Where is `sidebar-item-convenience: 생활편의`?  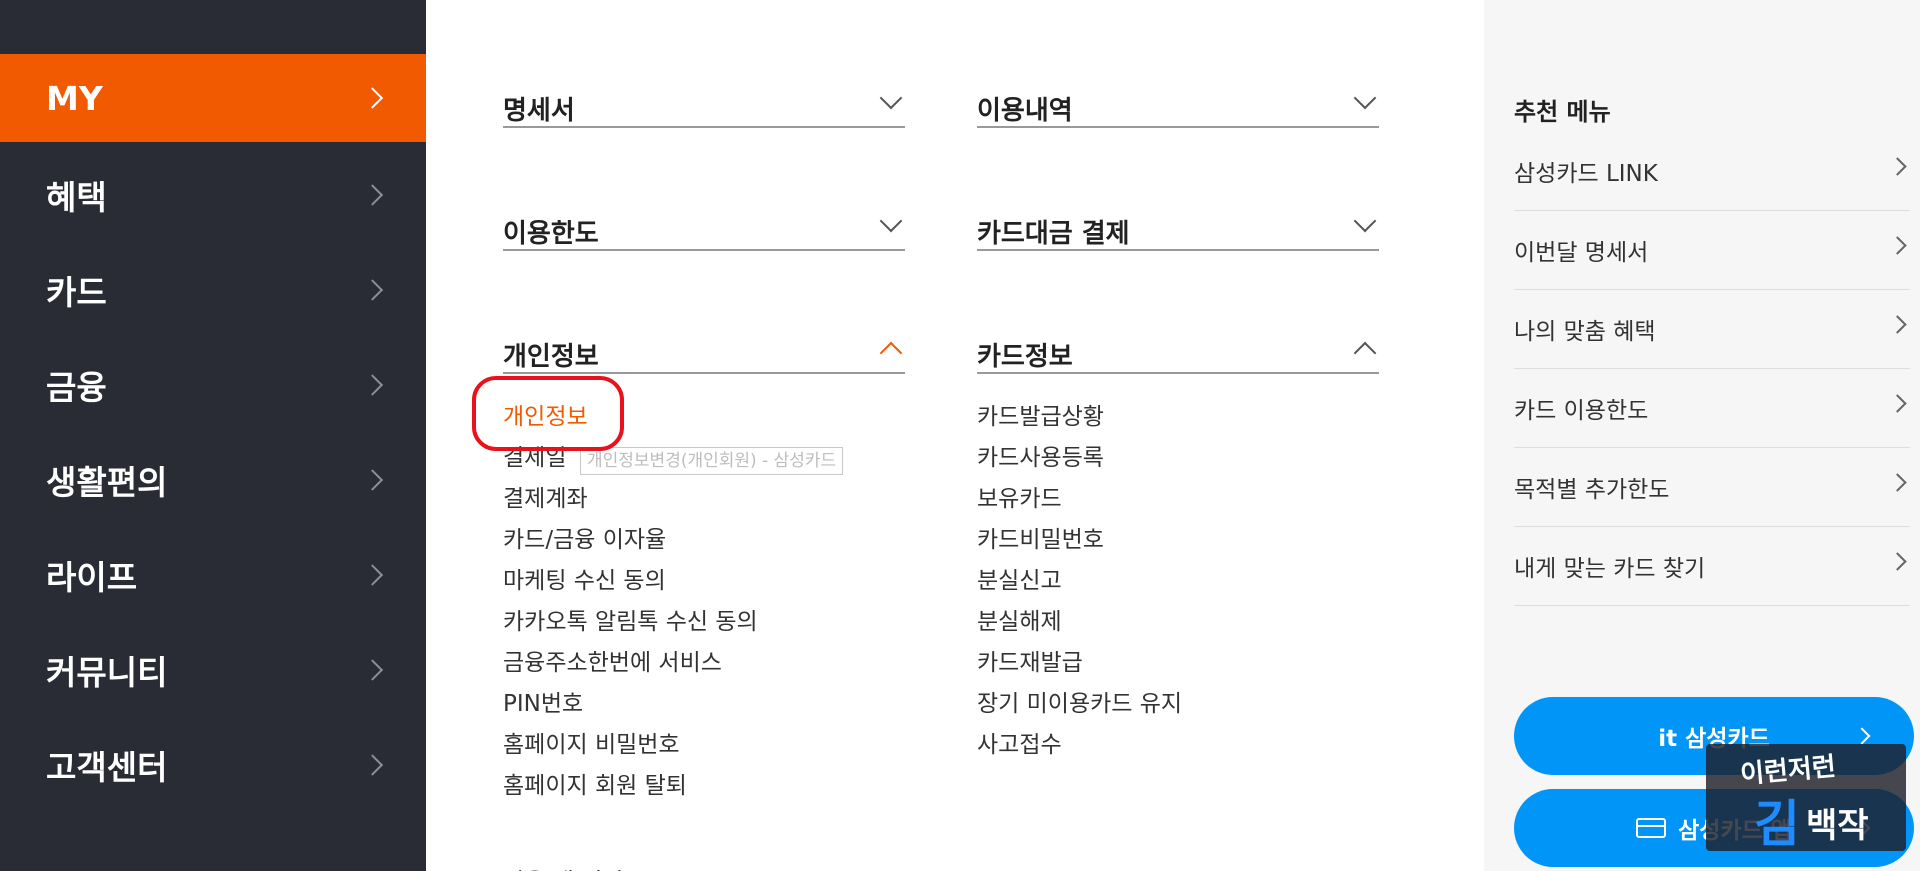 sidebar-item-convenience: 생활편의 is located at coordinates (213, 480).